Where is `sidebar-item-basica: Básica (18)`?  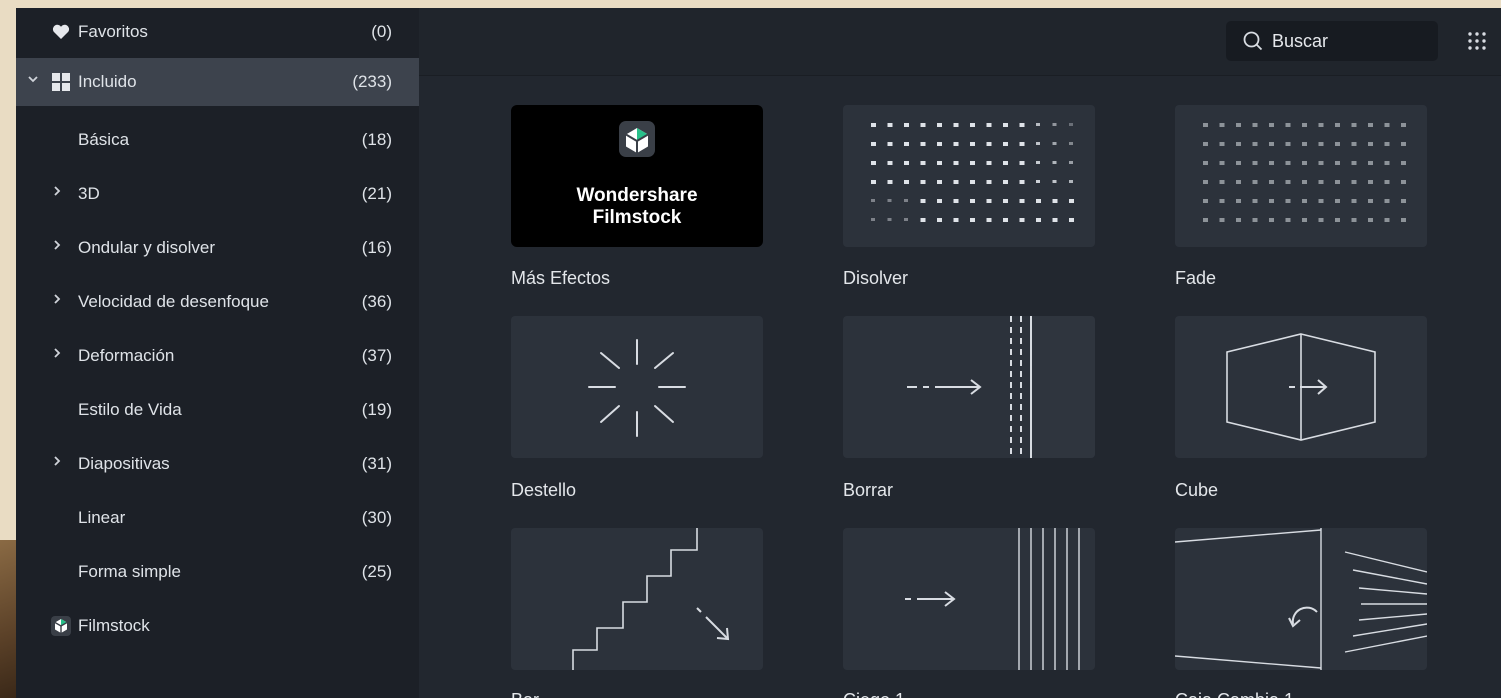 sidebar-item-basica: Básica (18) is located at coordinates (217, 140).